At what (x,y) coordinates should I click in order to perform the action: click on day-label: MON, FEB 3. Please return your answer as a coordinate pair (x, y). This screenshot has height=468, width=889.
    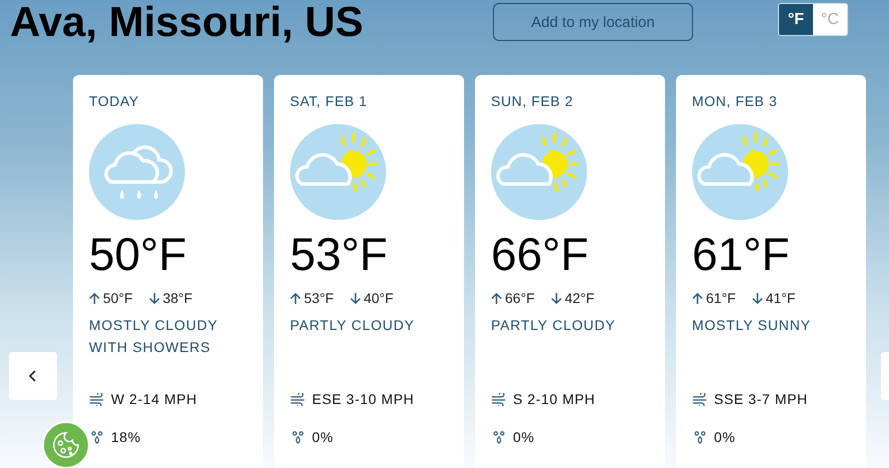
    Looking at the image, I should click on (735, 102).